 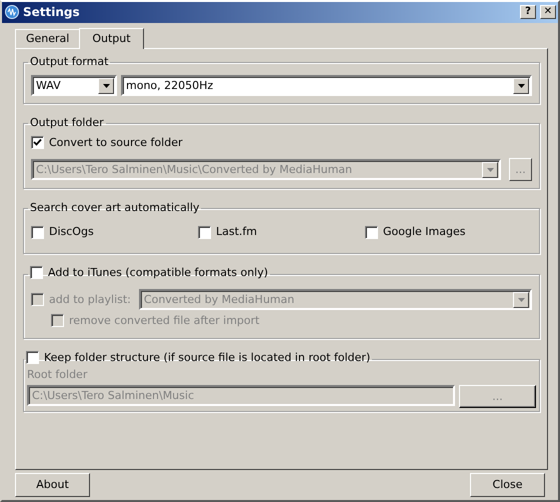 What do you see at coordinates (74, 85) in the screenshot?
I see `dropdown: WAV` at bounding box center [74, 85].